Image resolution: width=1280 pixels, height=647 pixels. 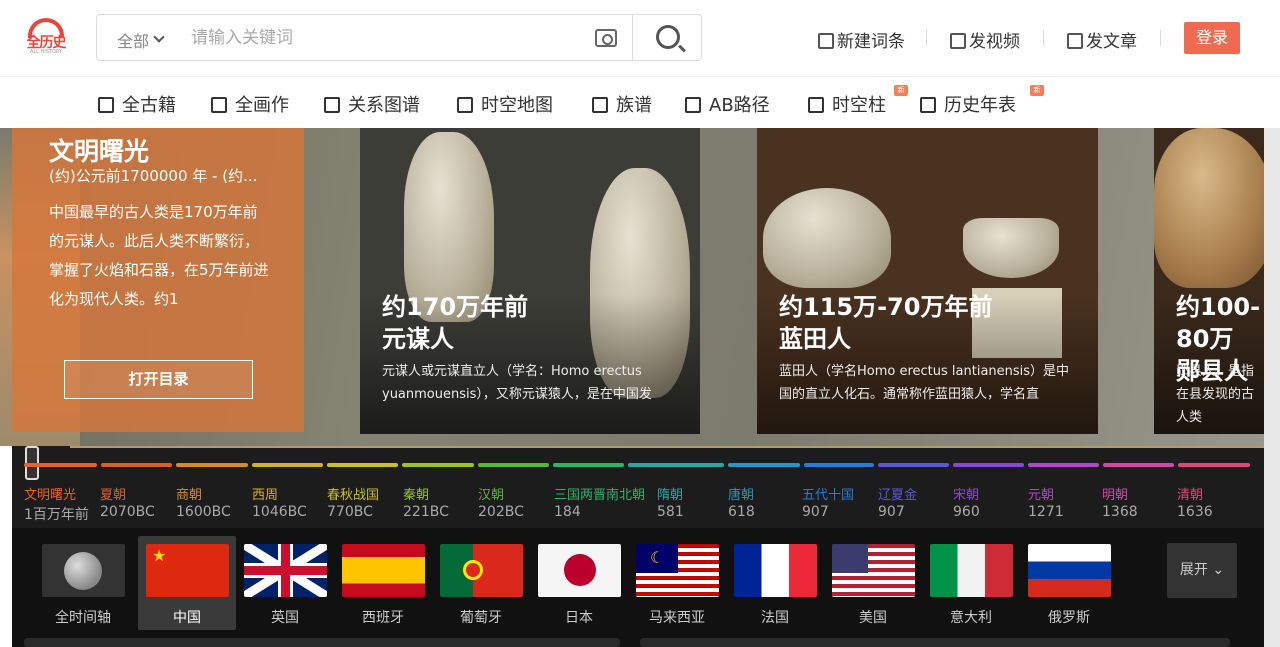 What do you see at coordinates (670, 493) in the screenshot?
I see `period-name: 隋朝` at bounding box center [670, 493].